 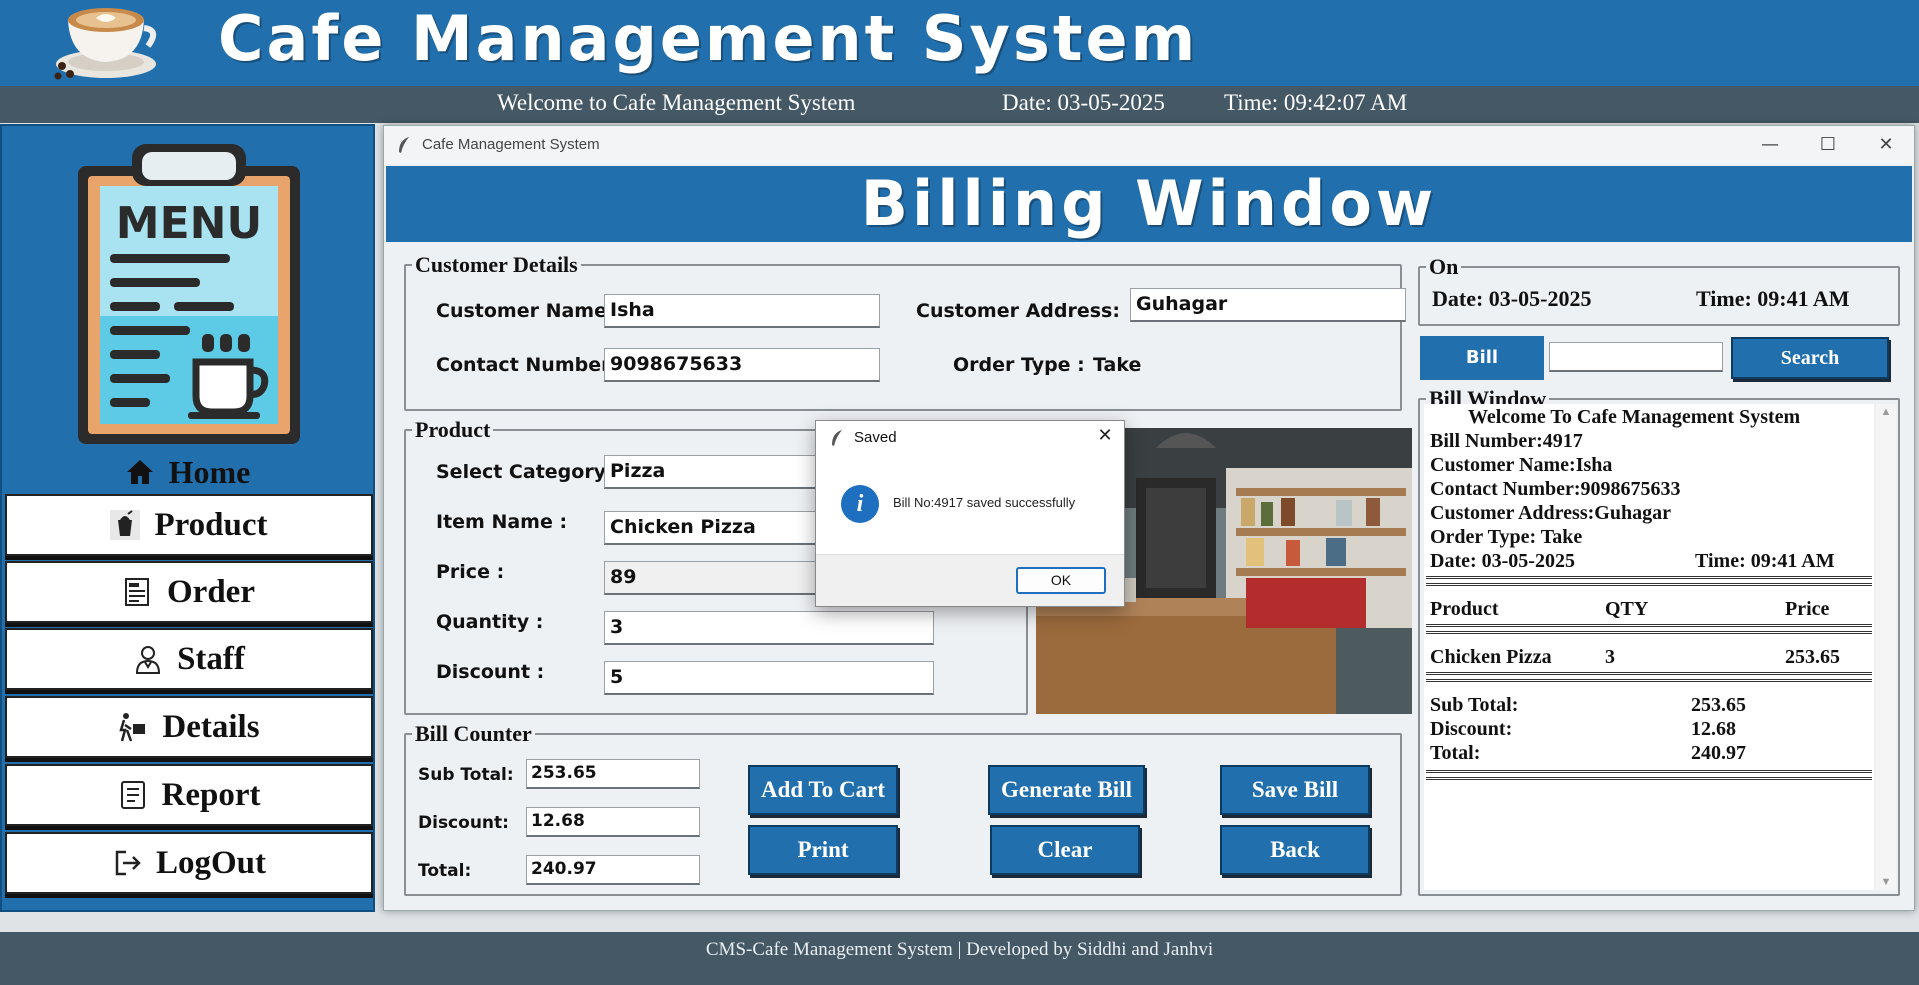 What do you see at coordinates (1506, 441) in the screenshot?
I see `bill-number-line: Bill Number:4917` at bounding box center [1506, 441].